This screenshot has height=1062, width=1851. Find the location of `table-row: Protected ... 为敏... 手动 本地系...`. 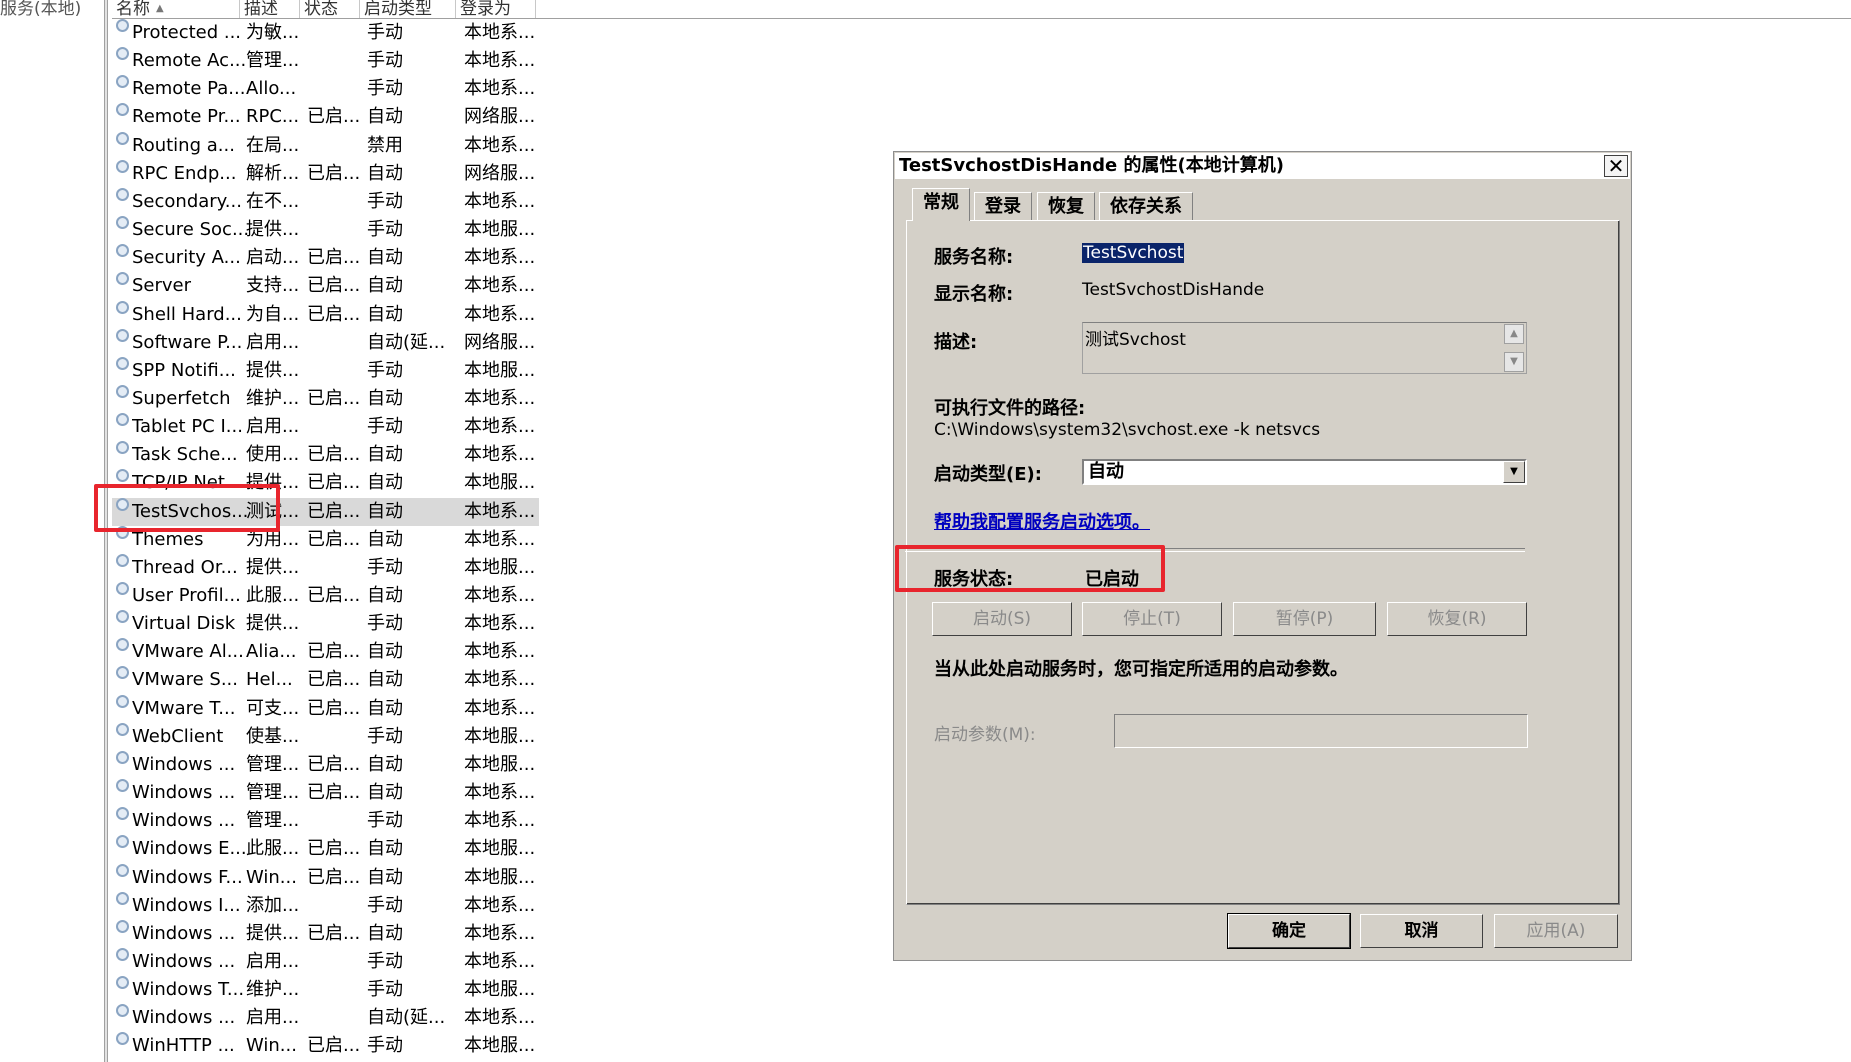

table-row: Protected ... 为敏... 手动 本地系... is located at coordinates (325, 33).